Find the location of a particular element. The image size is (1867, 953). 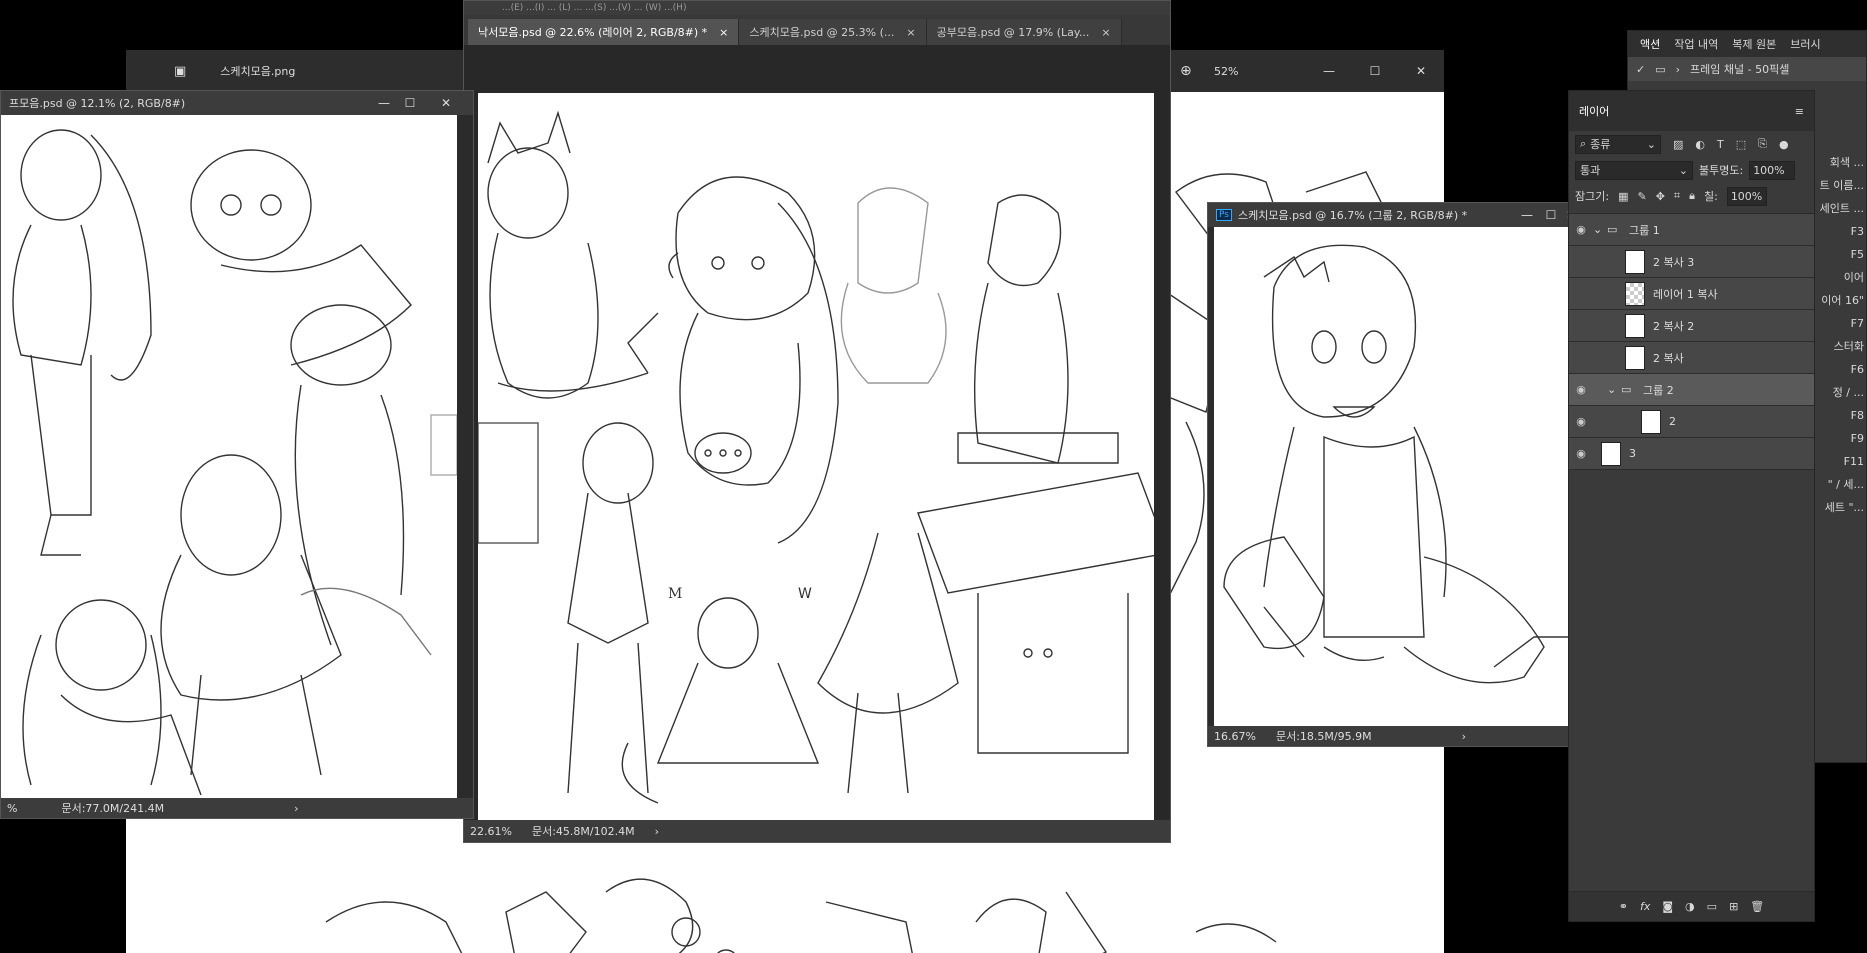

layer-row: ◉ 2 is located at coordinates (1691, 422).